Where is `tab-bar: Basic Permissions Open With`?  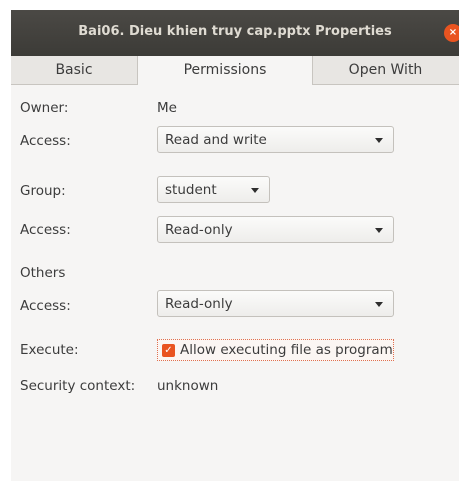 tab-bar: Basic Permissions Open With is located at coordinates (235, 70).